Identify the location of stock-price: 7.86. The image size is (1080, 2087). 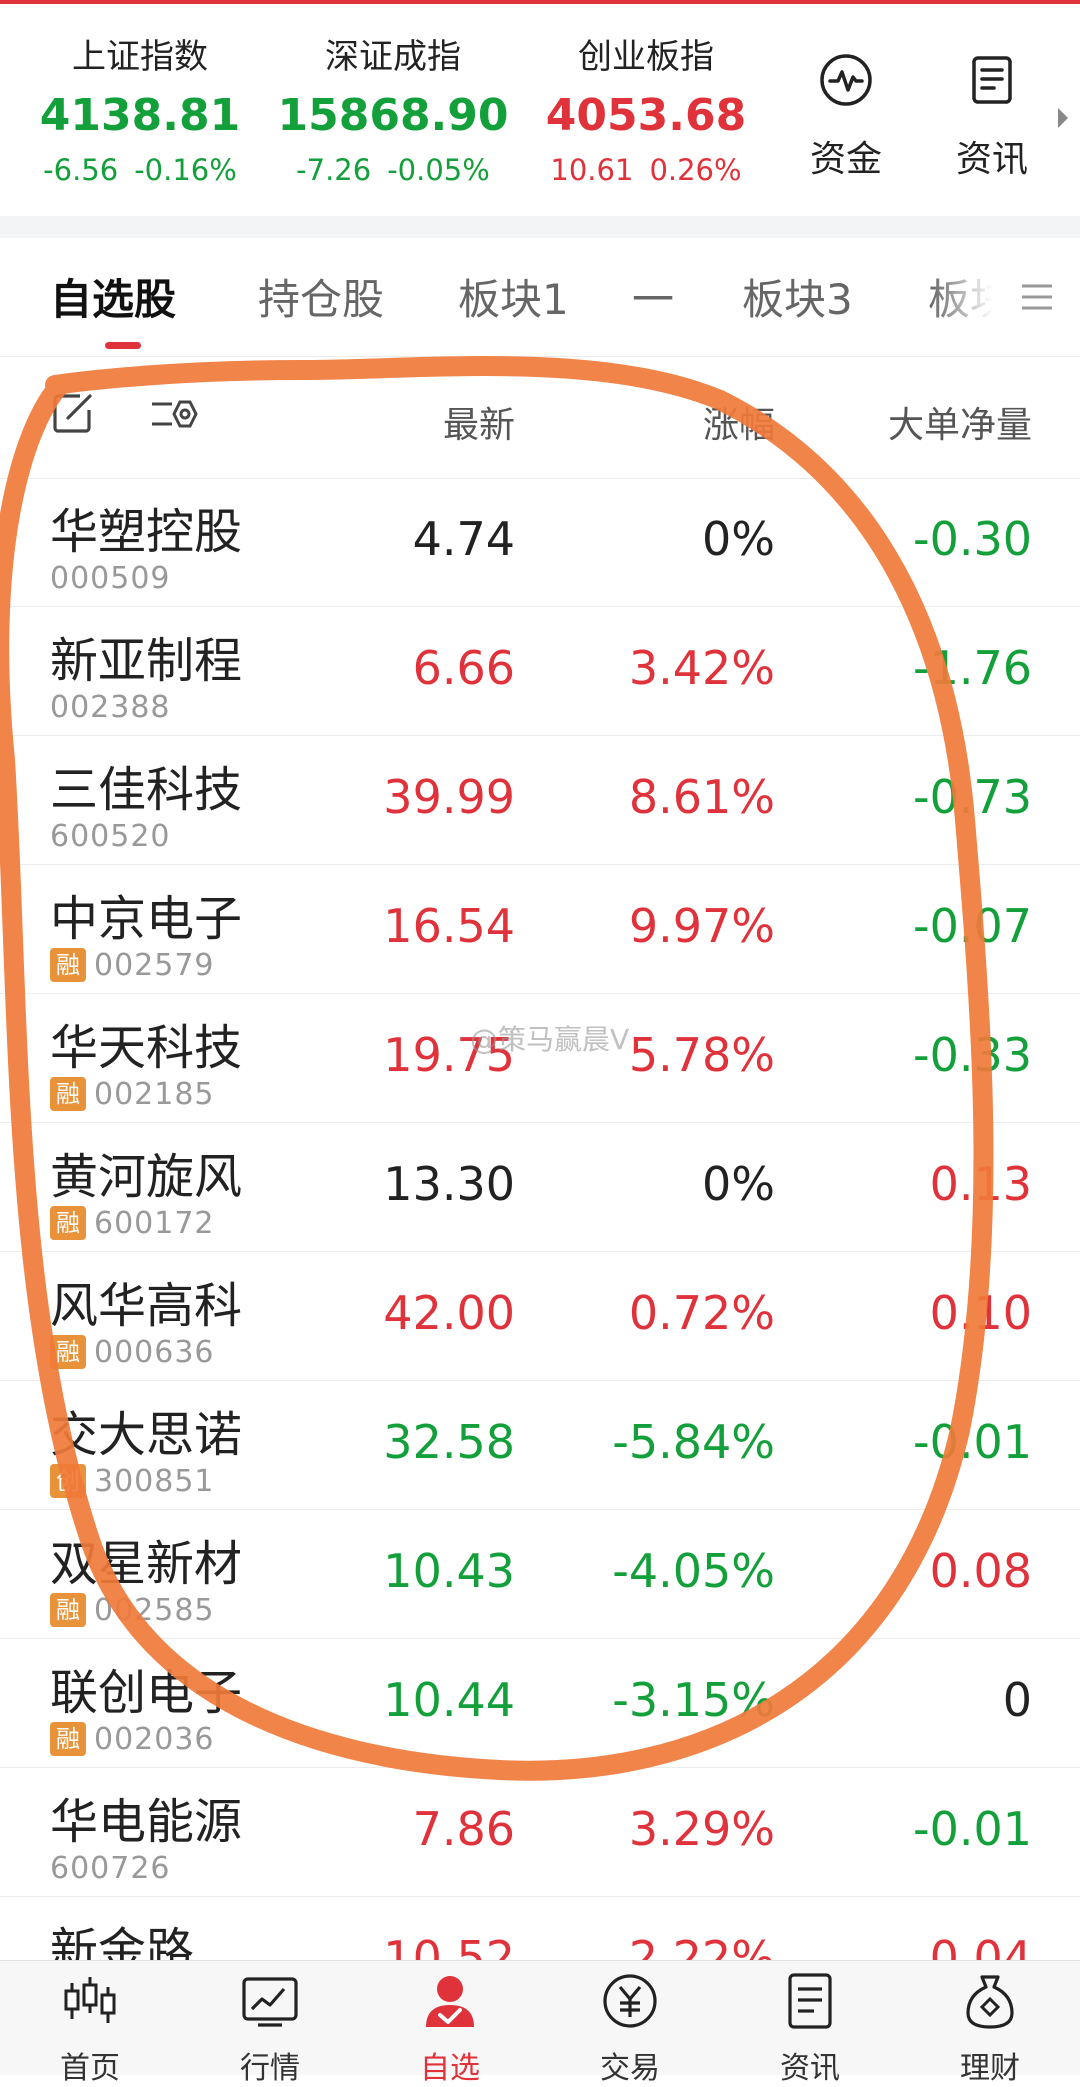
(463, 1829).